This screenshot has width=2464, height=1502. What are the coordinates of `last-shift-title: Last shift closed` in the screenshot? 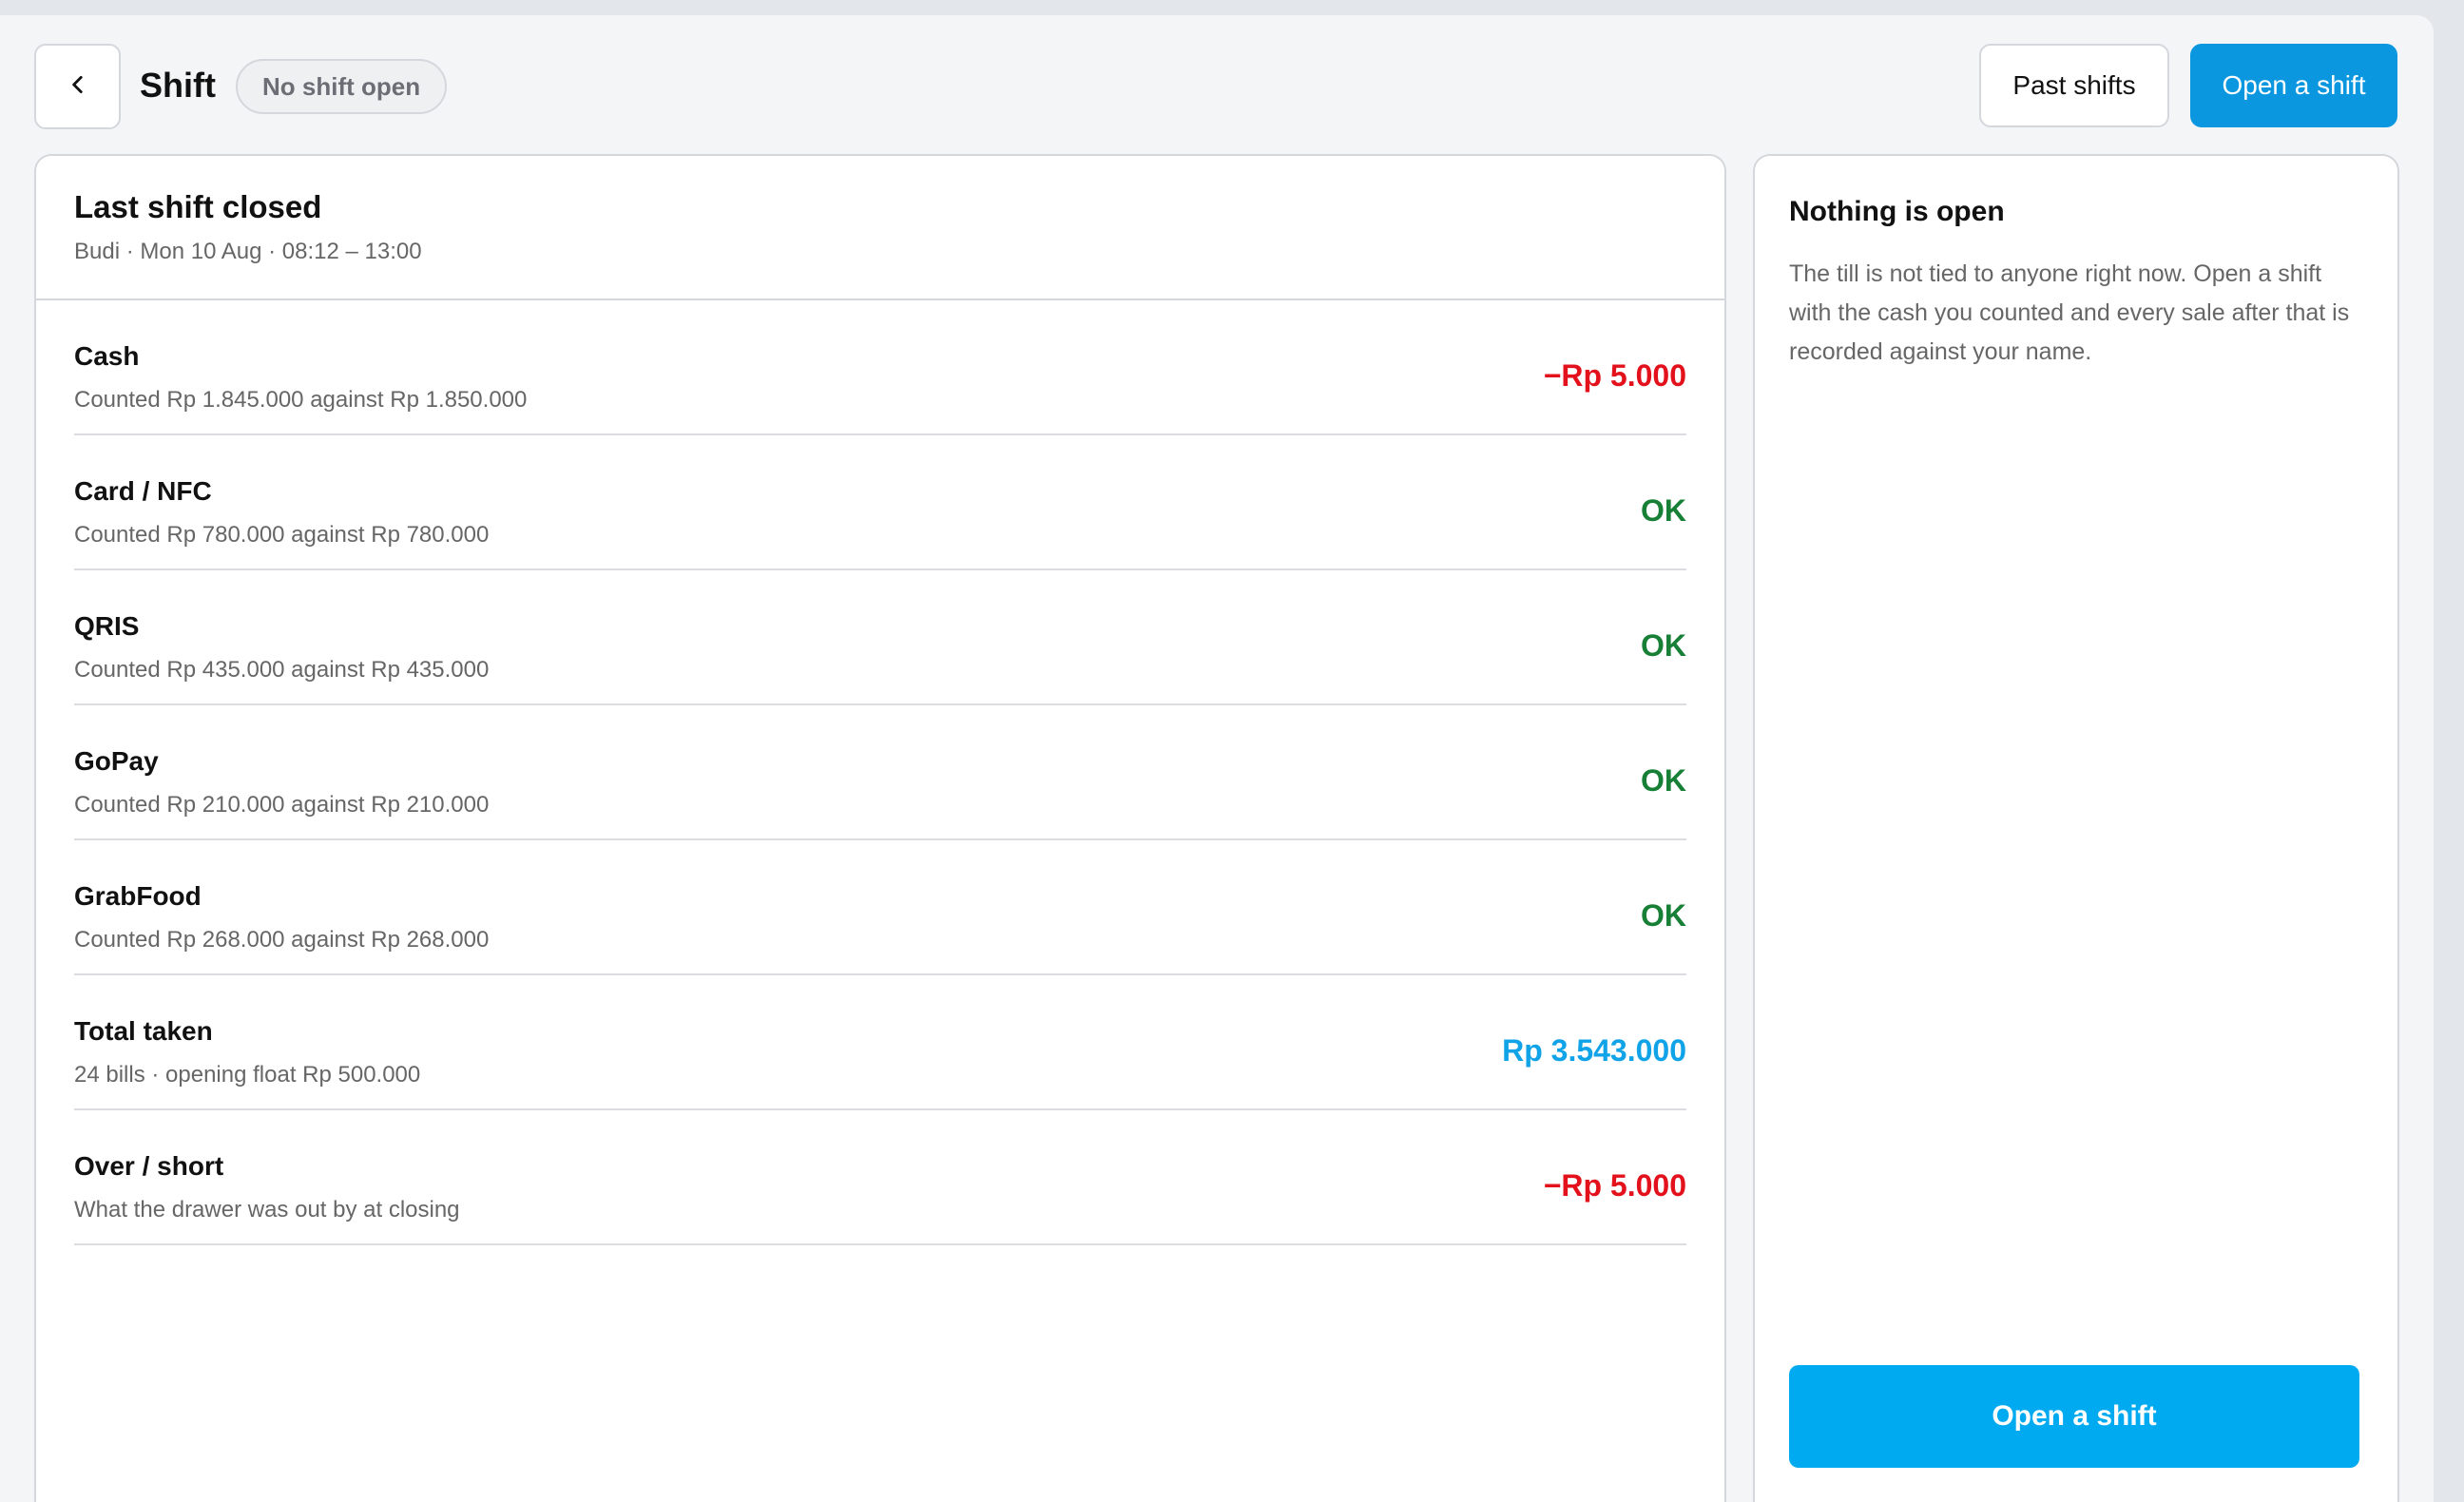 It's located at (198, 206).